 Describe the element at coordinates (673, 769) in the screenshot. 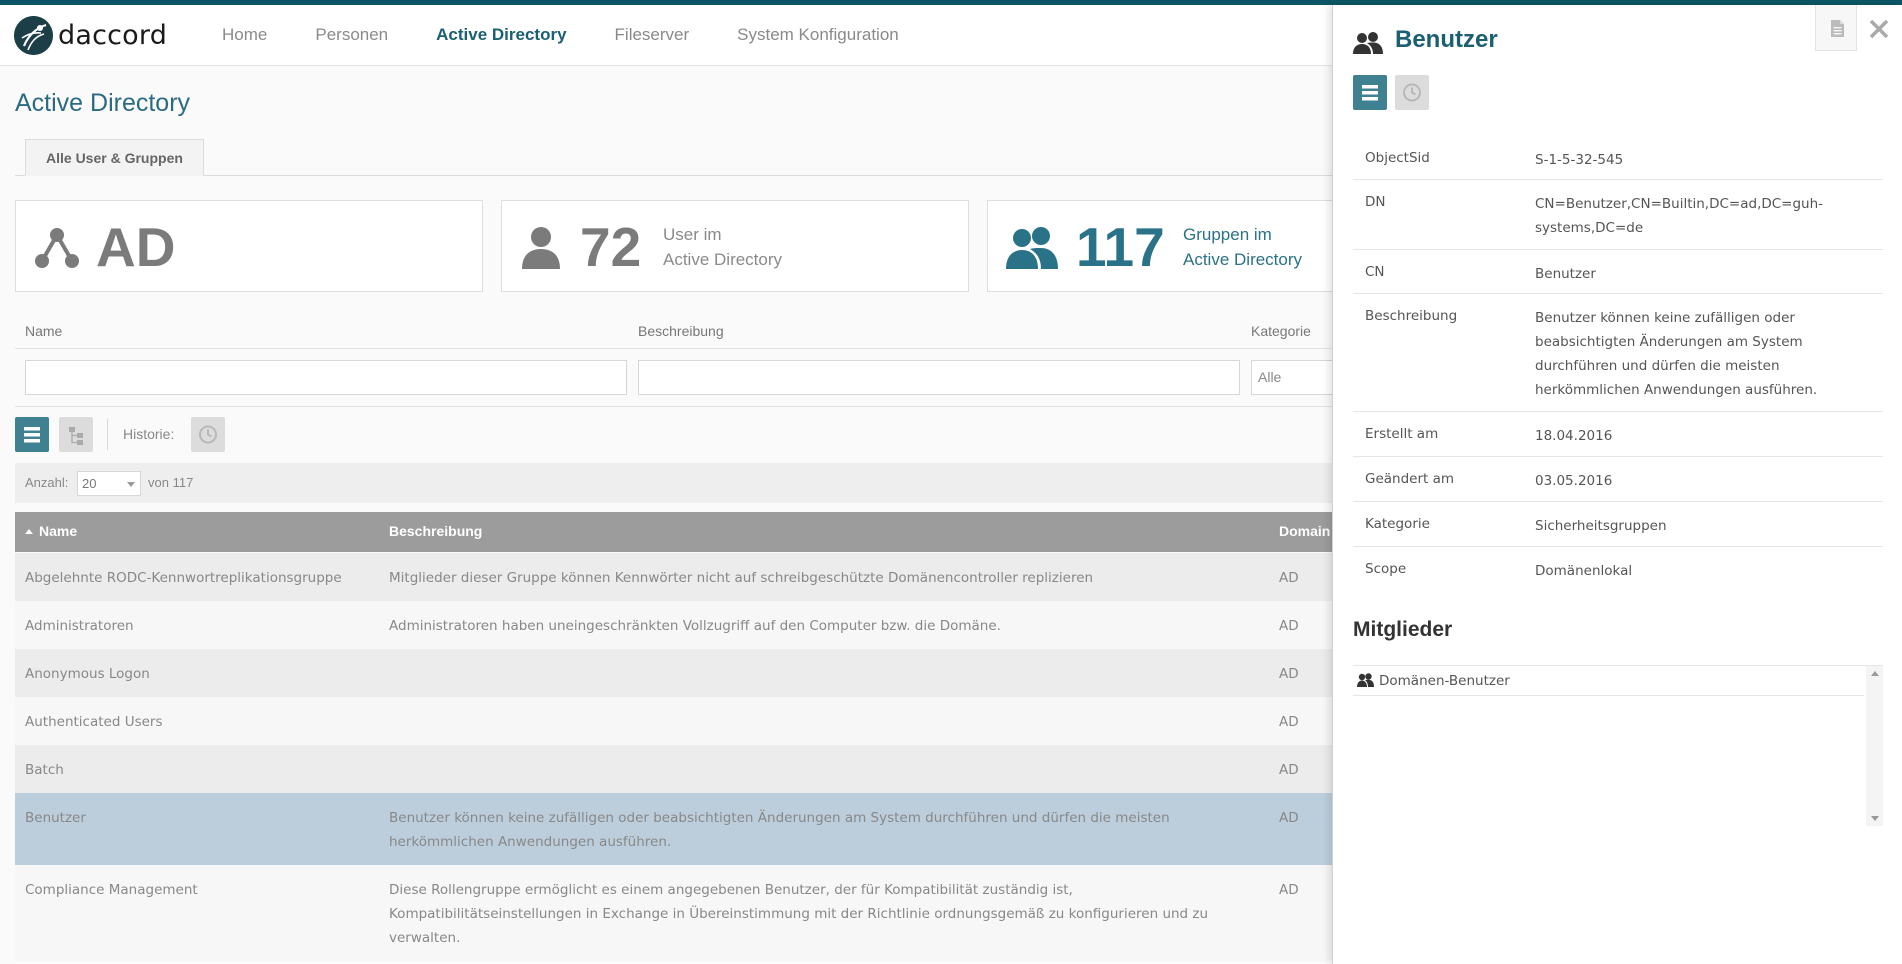

I see `table-row: Batch AD` at that location.